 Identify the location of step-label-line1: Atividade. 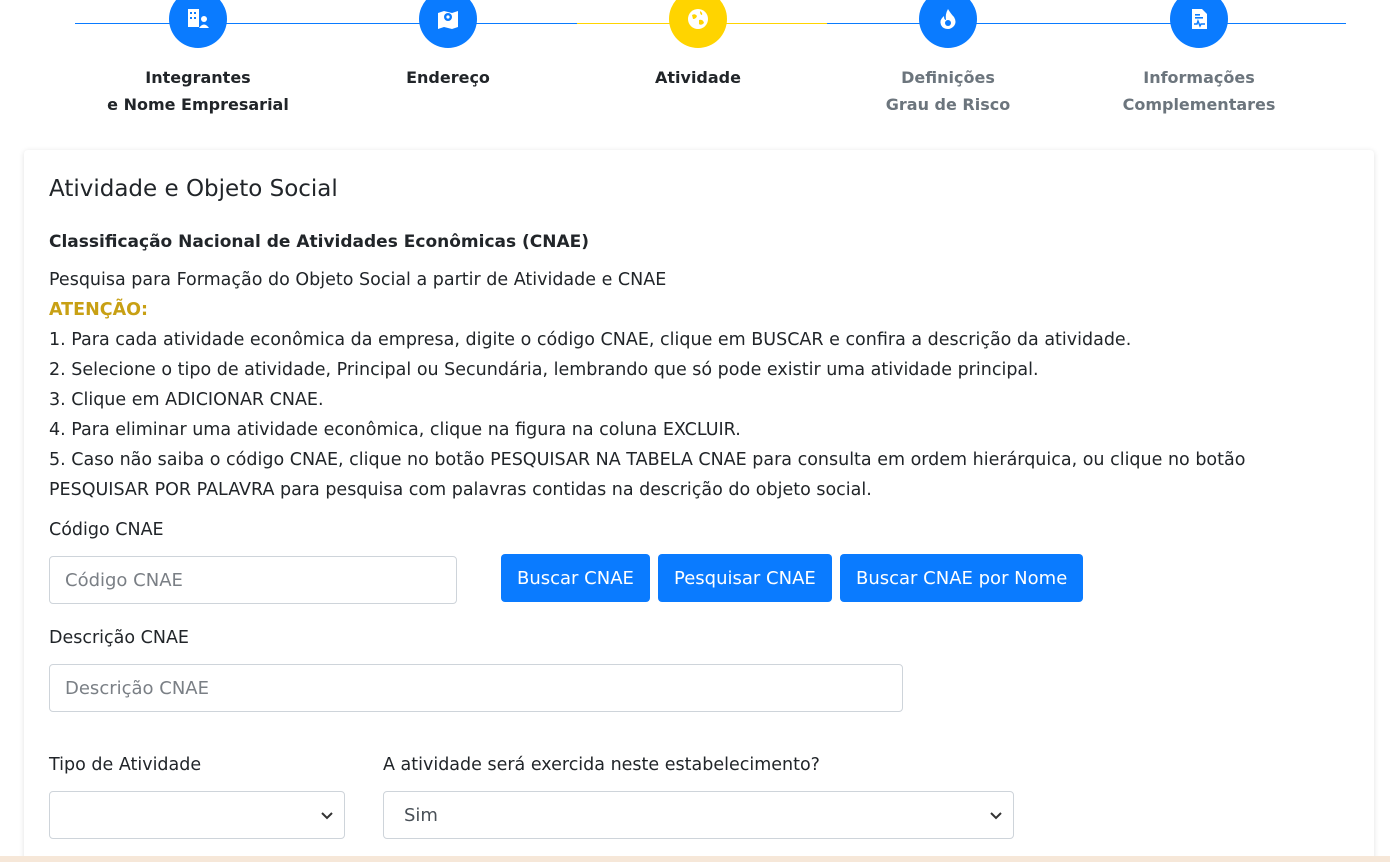
(698, 77).